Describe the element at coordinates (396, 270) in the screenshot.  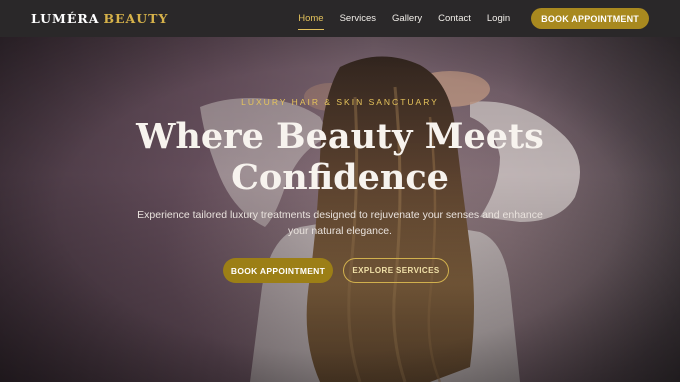
I see `explore-services-button: EXPLORE SERVICES` at that location.